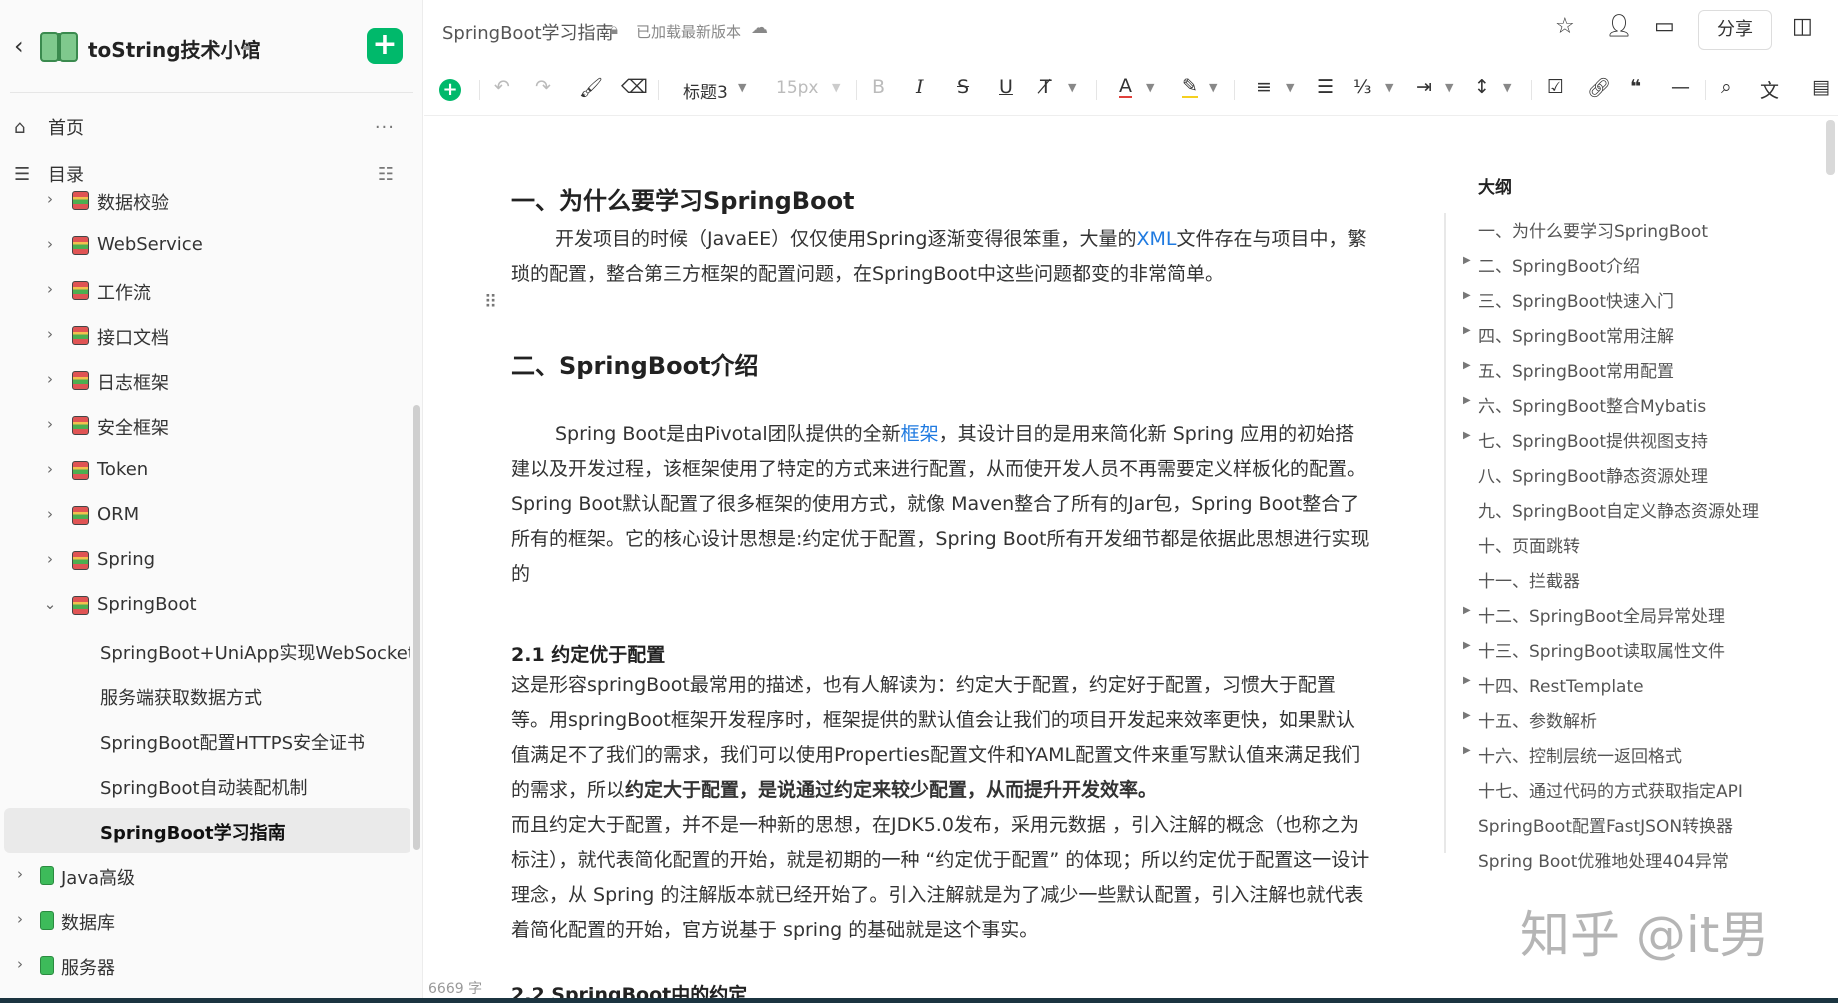  I want to click on tree-item: ⌄ SpringBoot, so click(205, 605).